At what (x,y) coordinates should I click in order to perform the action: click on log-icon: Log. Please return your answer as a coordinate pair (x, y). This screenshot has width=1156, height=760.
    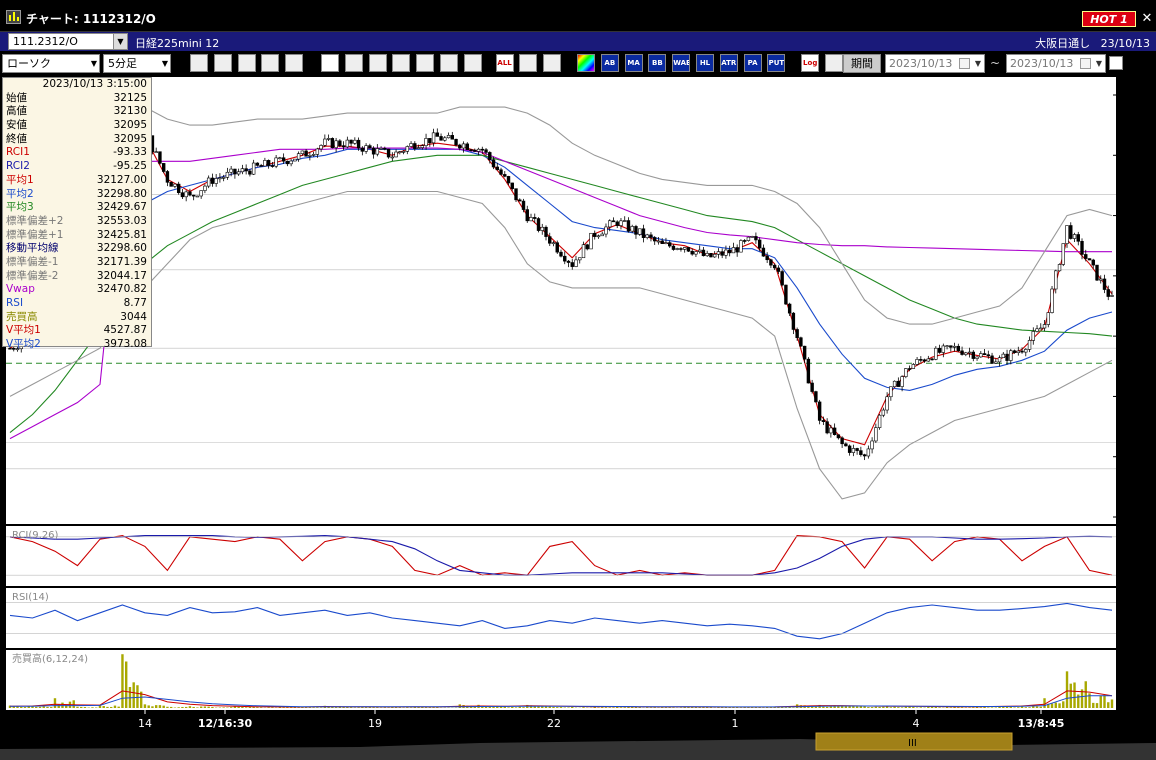
    Looking at the image, I should click on (810, 63).